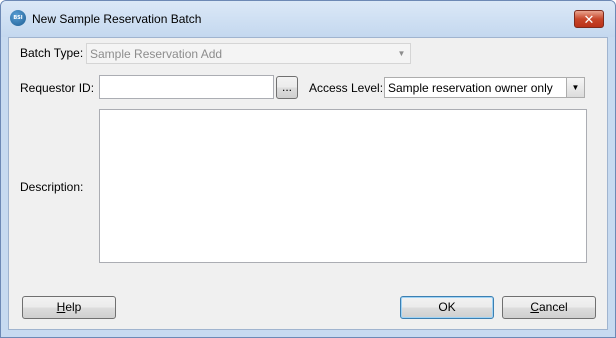 This screenshot has height=338, width=616. I want to click on access-level-label: Access Level:, so click(346, 88).